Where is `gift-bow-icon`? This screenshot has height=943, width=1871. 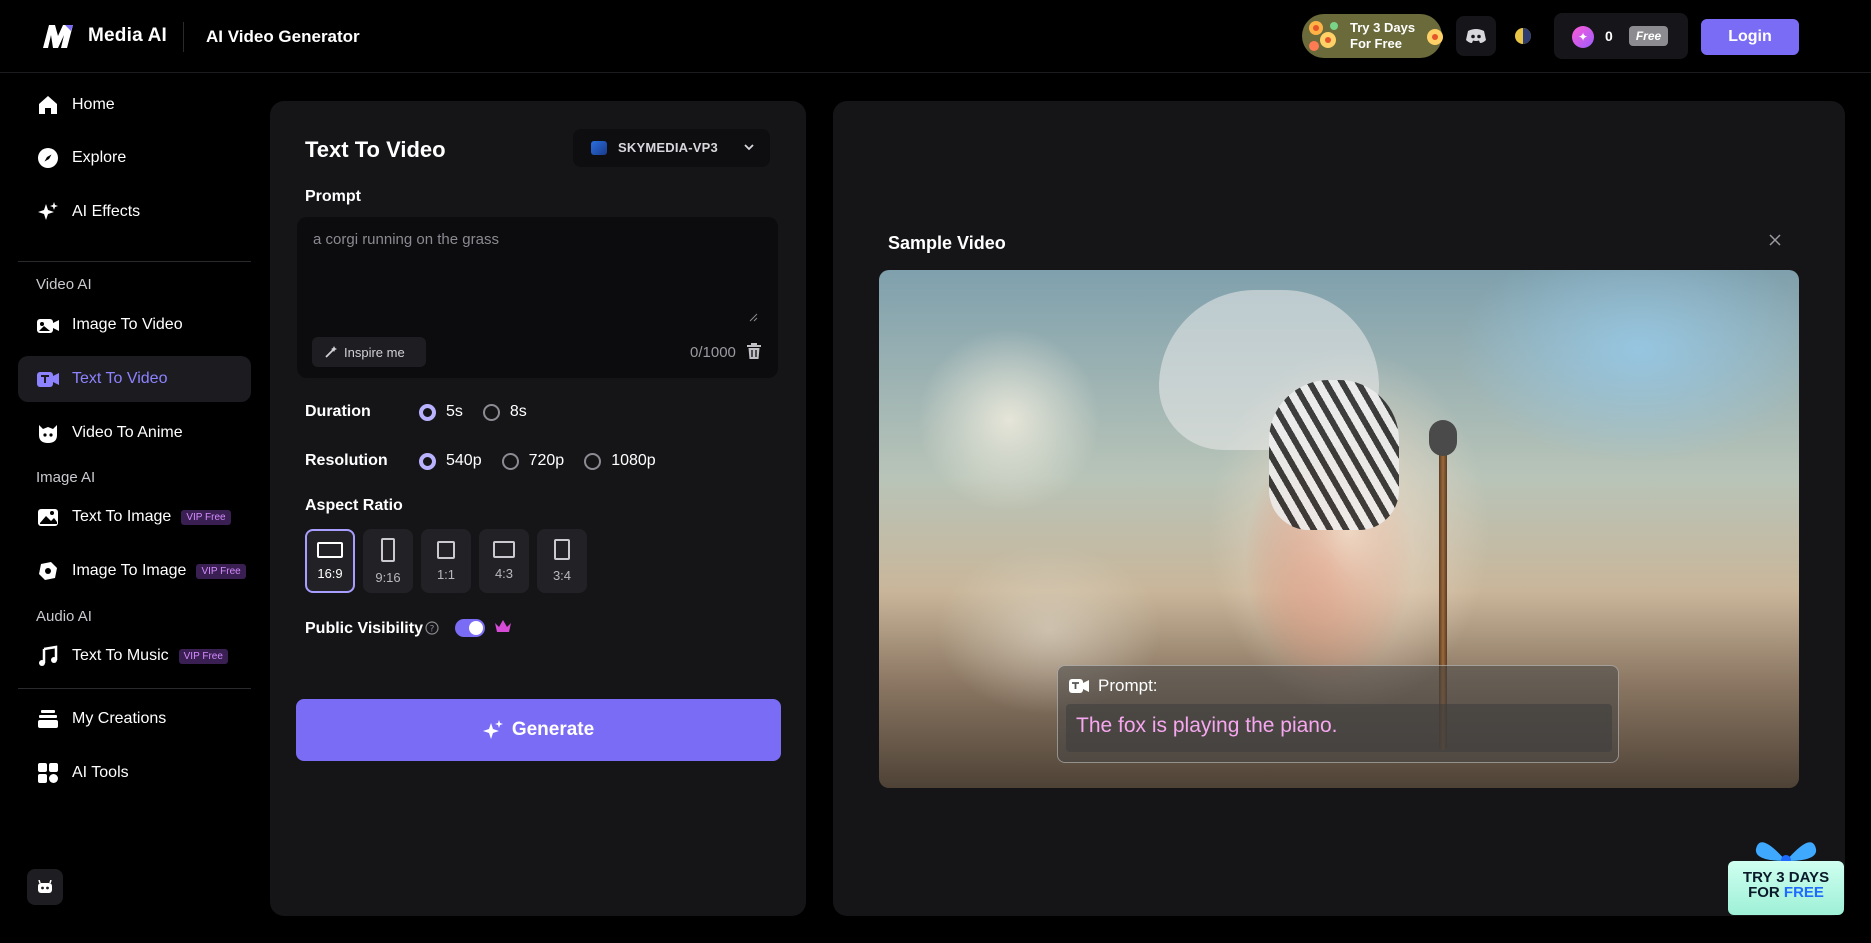 gift-bow-icon is located at coordinates (1786, 853).